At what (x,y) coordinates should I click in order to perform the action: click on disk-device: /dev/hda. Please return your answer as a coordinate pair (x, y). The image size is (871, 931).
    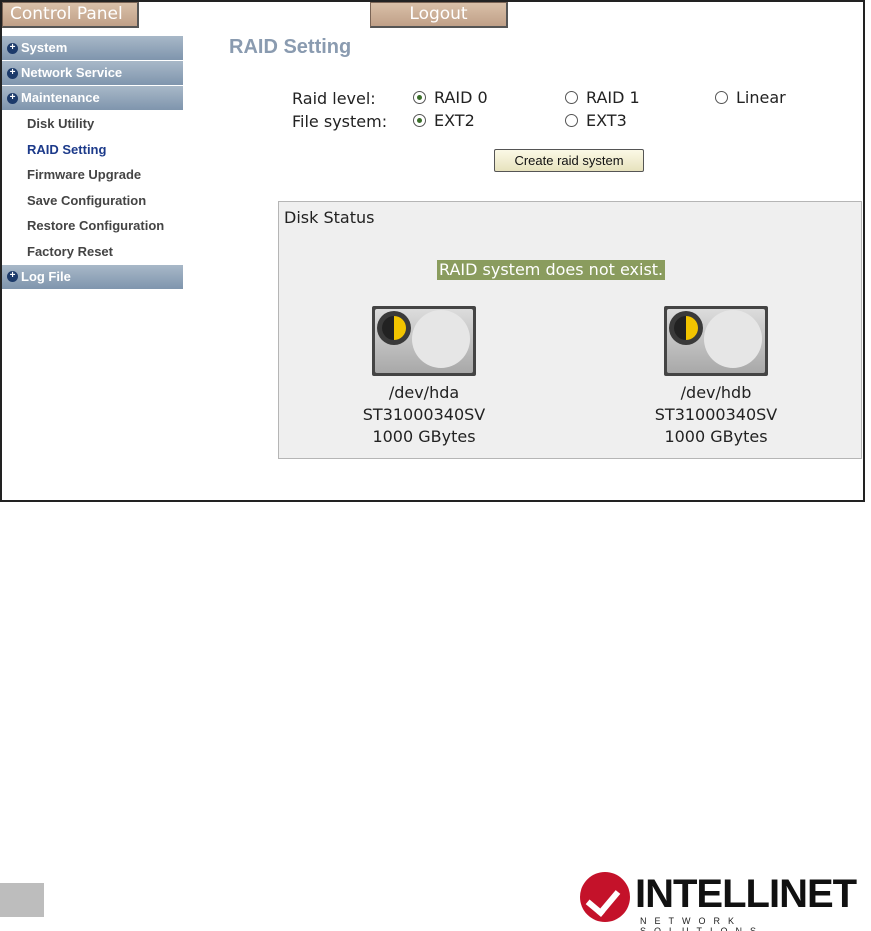
    Looking at the image, I should click on (424, 392).